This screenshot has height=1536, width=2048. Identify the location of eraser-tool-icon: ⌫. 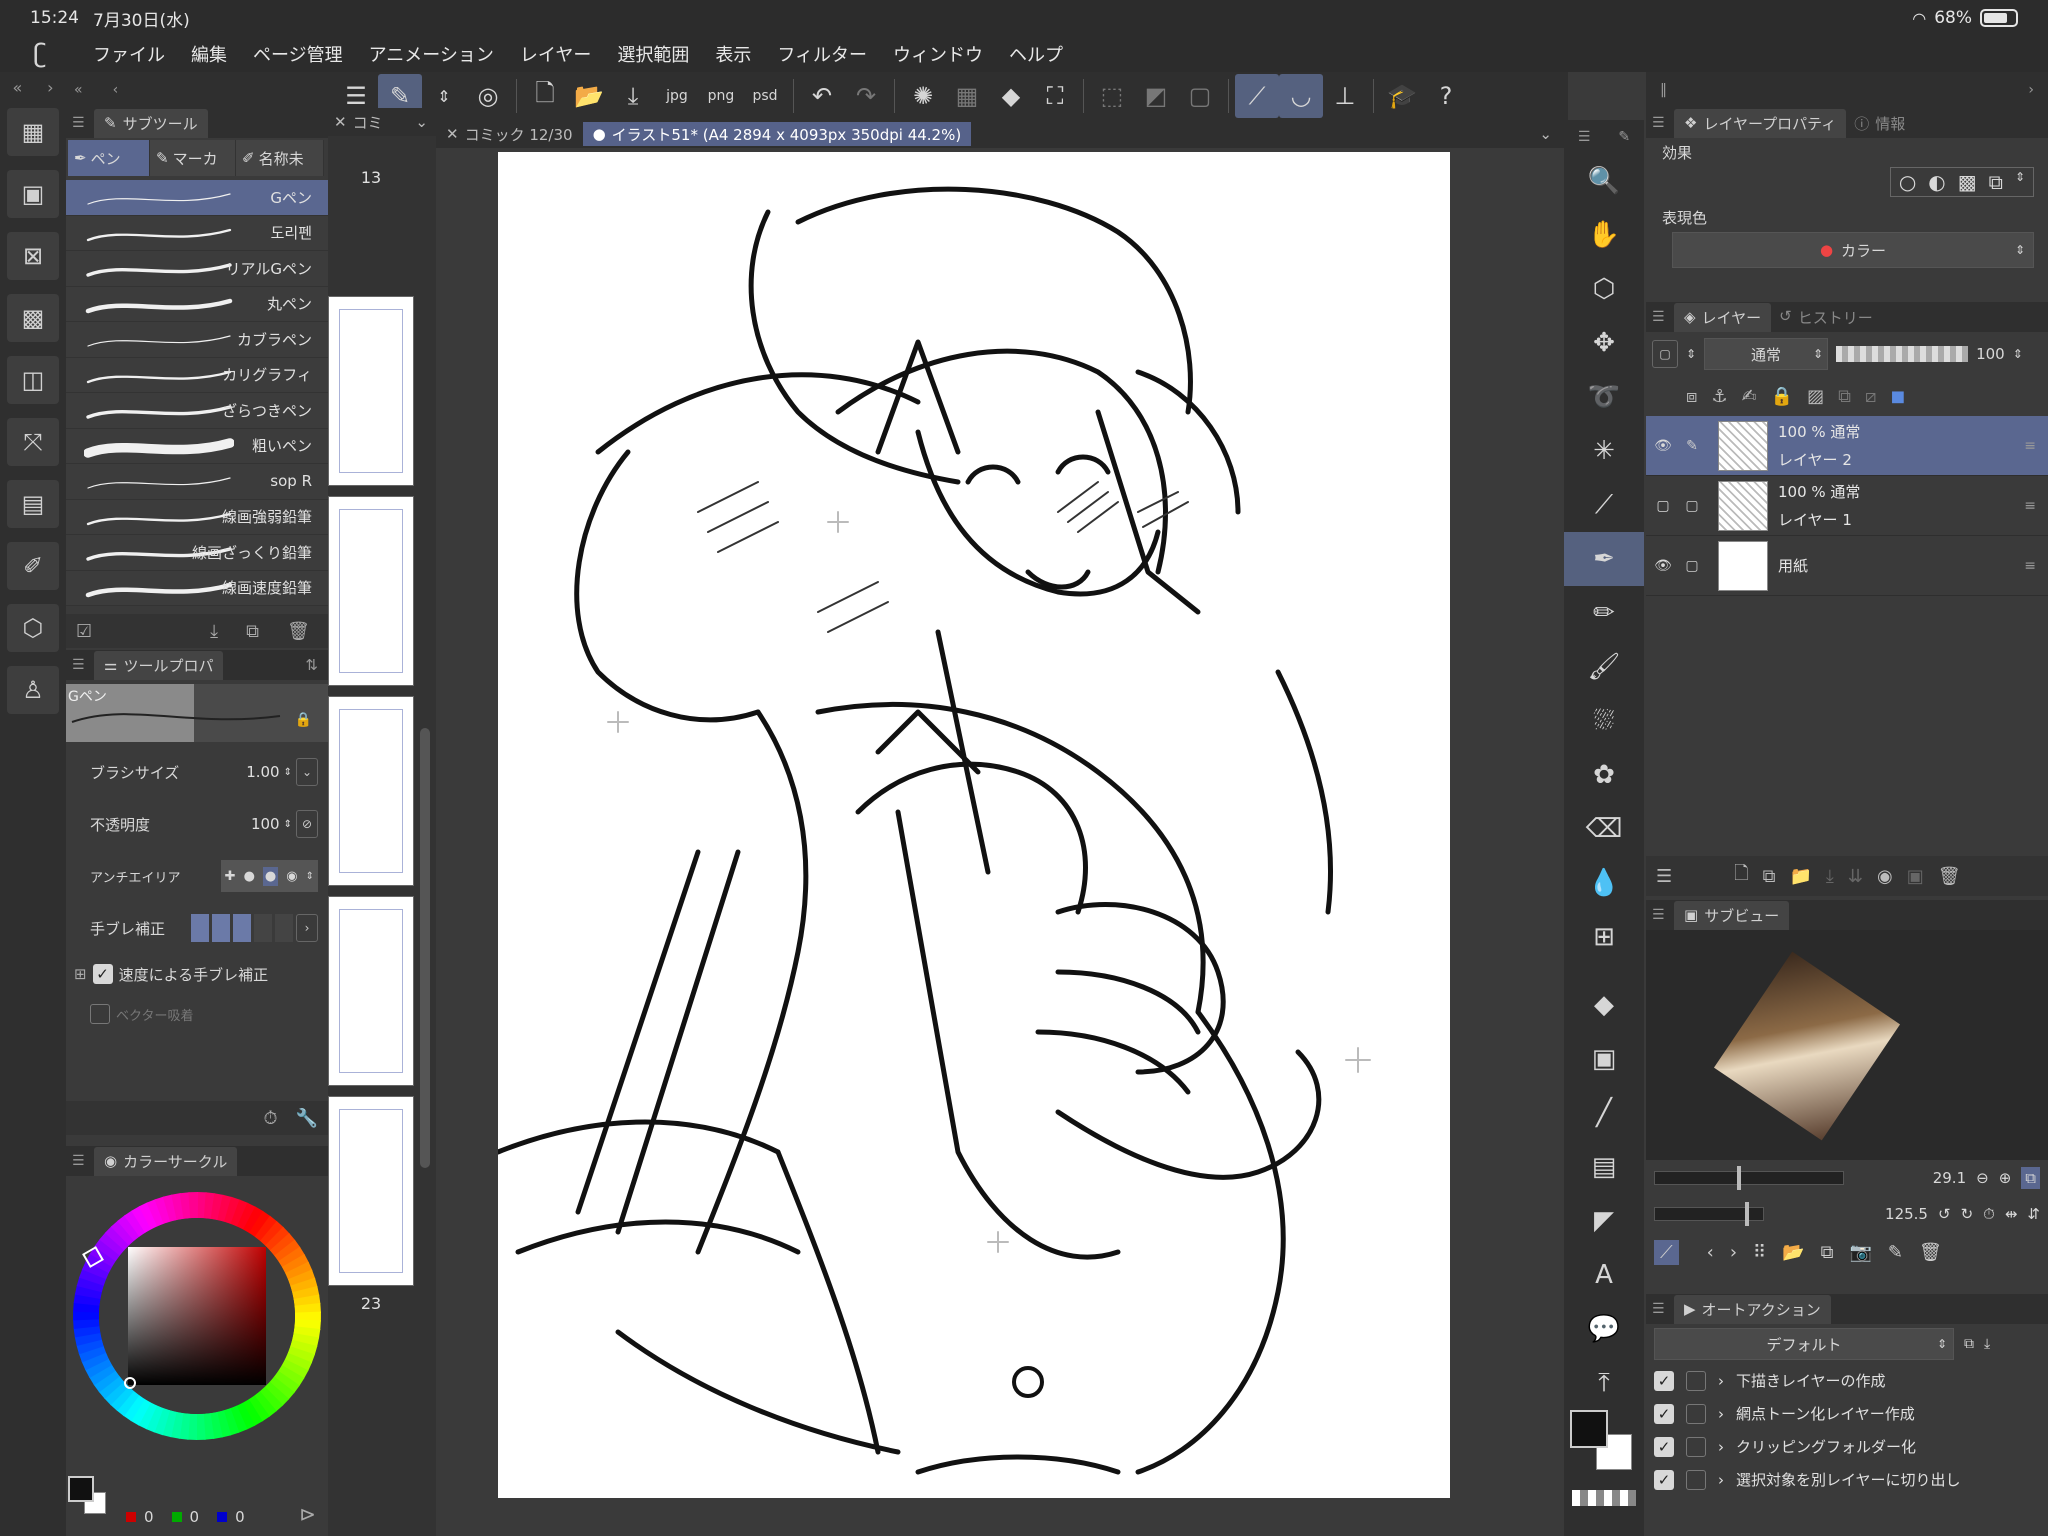
(1604, 829).